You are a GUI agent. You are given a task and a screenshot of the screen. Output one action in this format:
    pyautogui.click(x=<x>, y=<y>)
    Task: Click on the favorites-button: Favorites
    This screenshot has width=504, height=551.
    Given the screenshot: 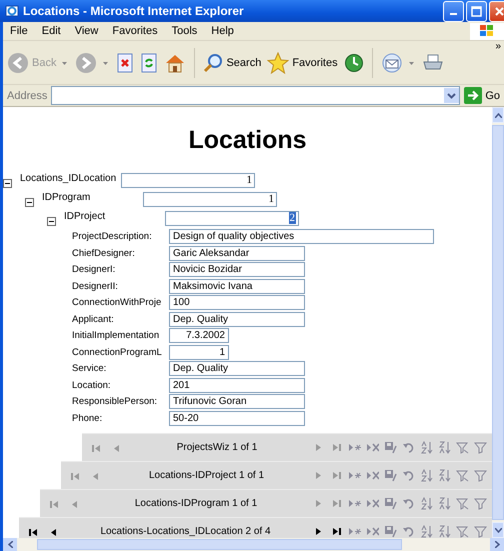 What is the action you would take?
    pyautogui.click(x=302, y=63)
    